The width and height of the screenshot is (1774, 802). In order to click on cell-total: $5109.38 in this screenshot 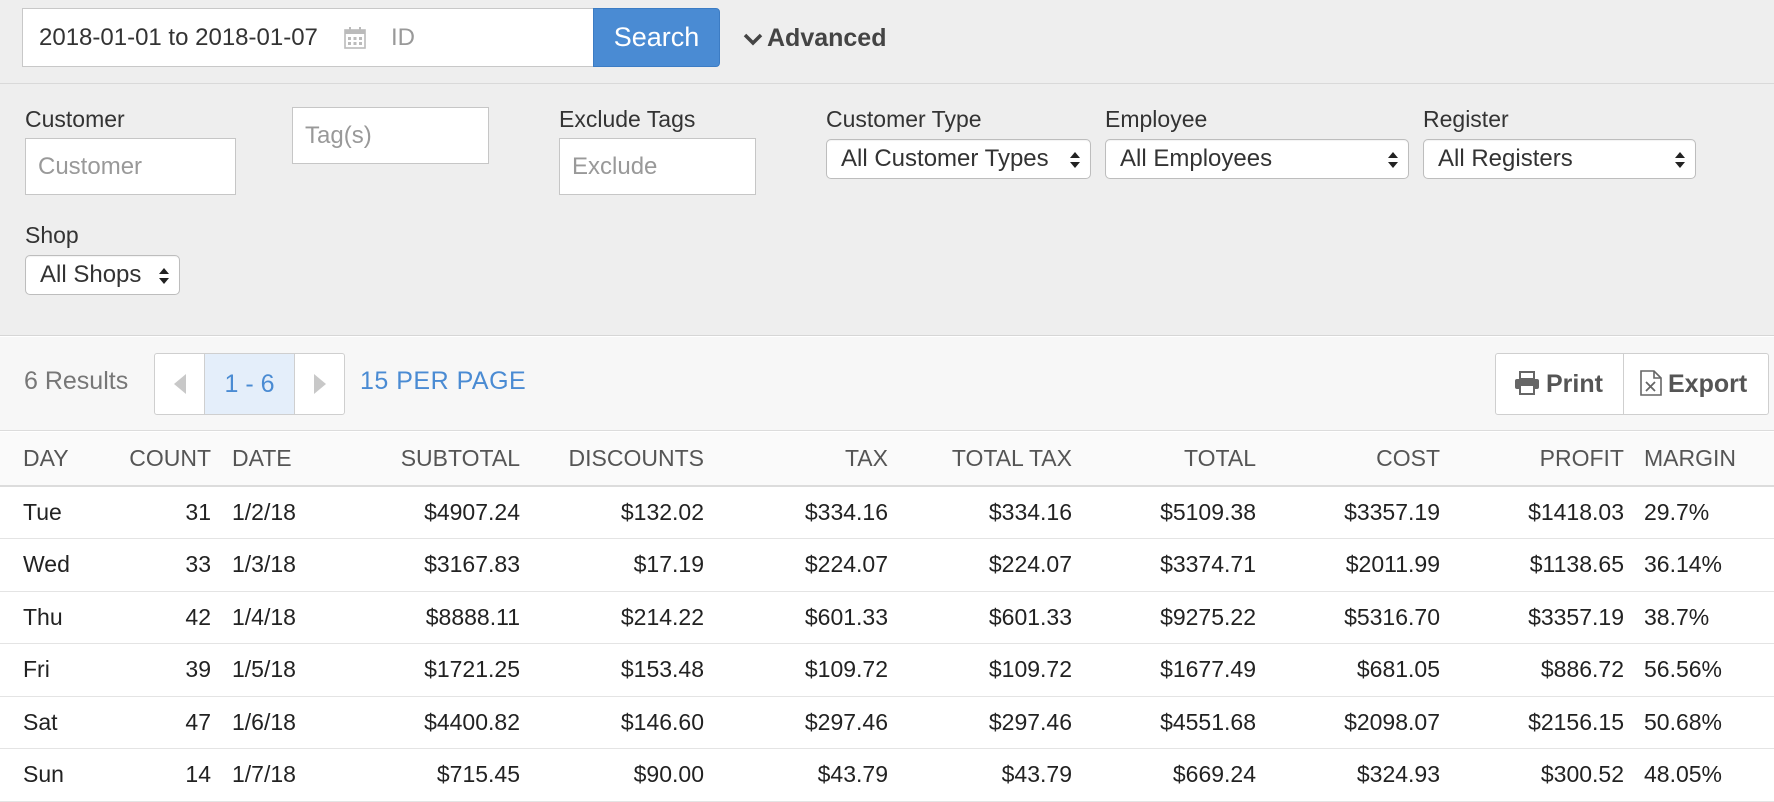, I will do `click(1164, 512)`.